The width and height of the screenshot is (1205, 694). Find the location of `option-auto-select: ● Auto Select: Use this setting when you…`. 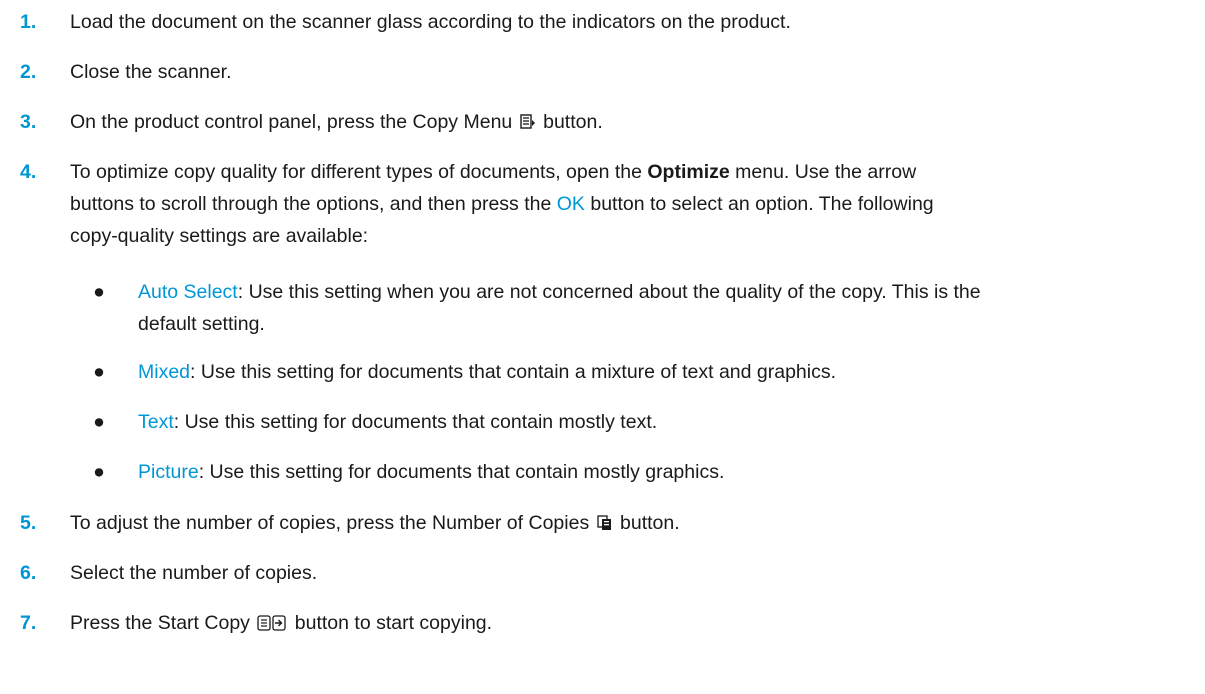

option-auto-select: ● Auto Select: Use this setting when you… is located at coordinates (600, 311).